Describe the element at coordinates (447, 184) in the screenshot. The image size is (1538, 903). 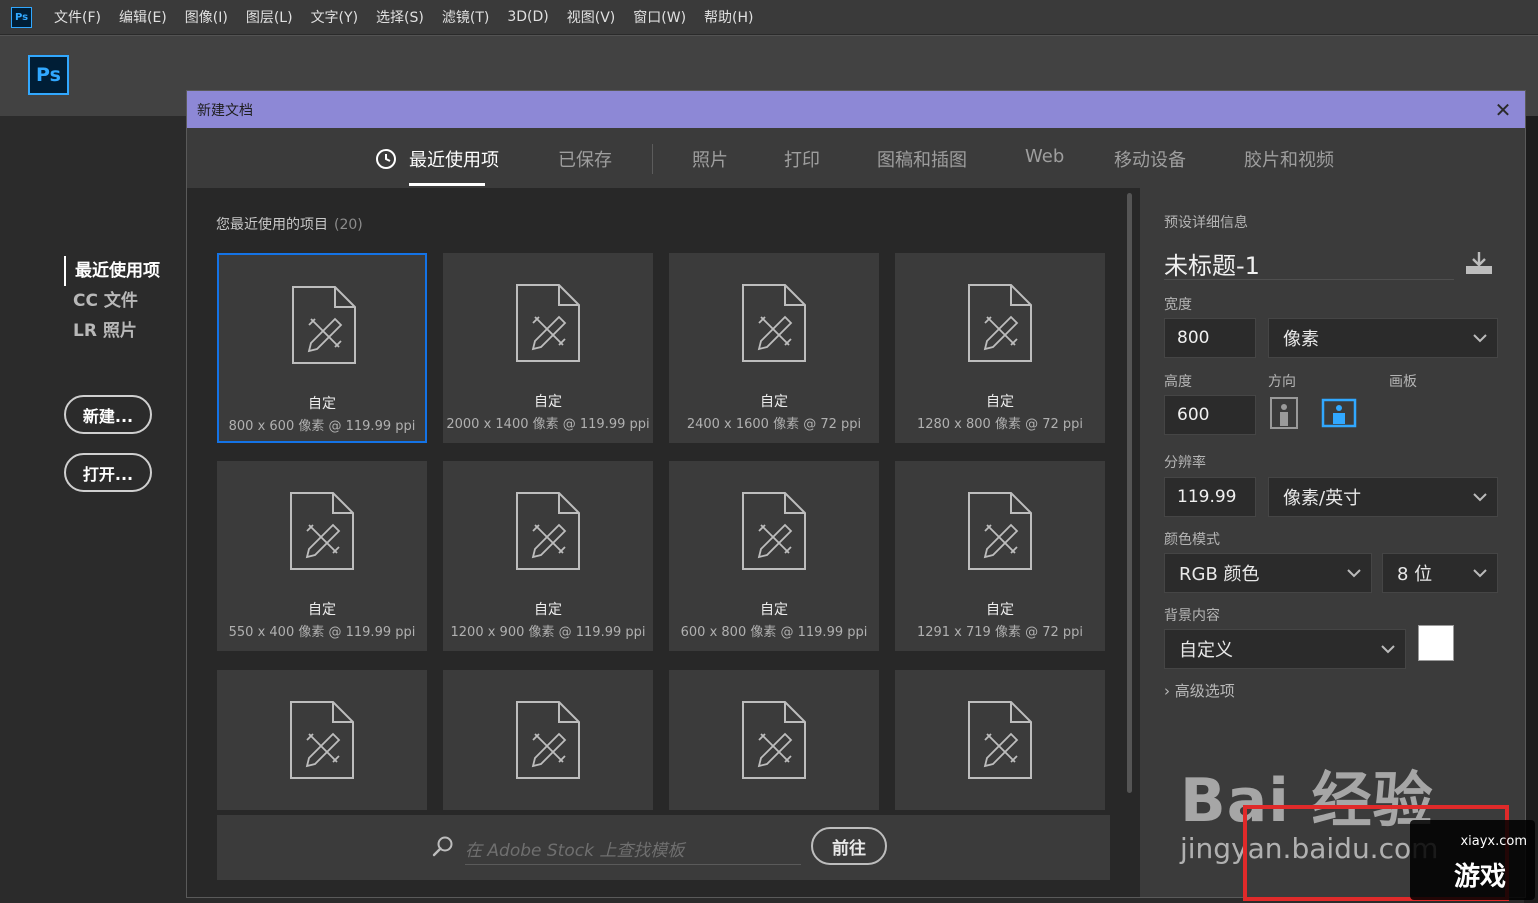
I see `tab-active-indicator` at that location.